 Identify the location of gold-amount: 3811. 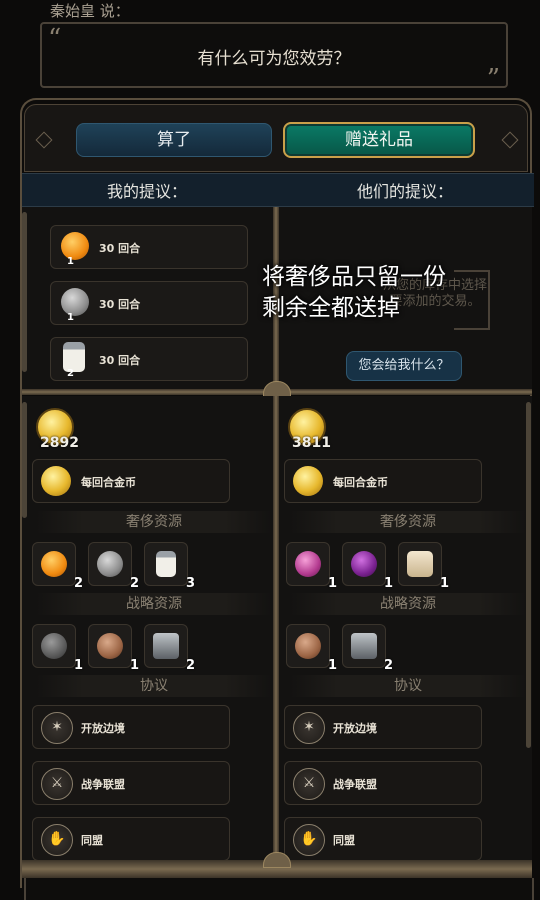
(311, 443).